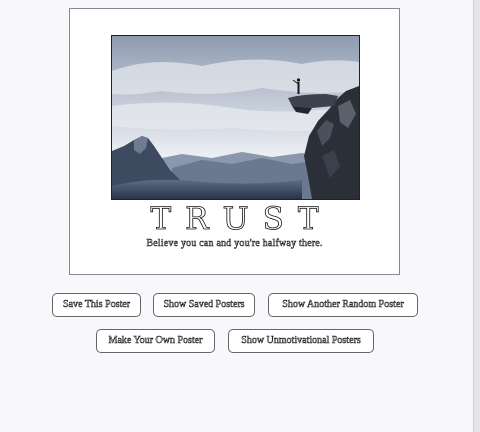  What do you see at coordinates (155, 341) in the screenshot?
I see `make-own-poster-button: Make Your Own Poster` at bounding box center [155, 341].